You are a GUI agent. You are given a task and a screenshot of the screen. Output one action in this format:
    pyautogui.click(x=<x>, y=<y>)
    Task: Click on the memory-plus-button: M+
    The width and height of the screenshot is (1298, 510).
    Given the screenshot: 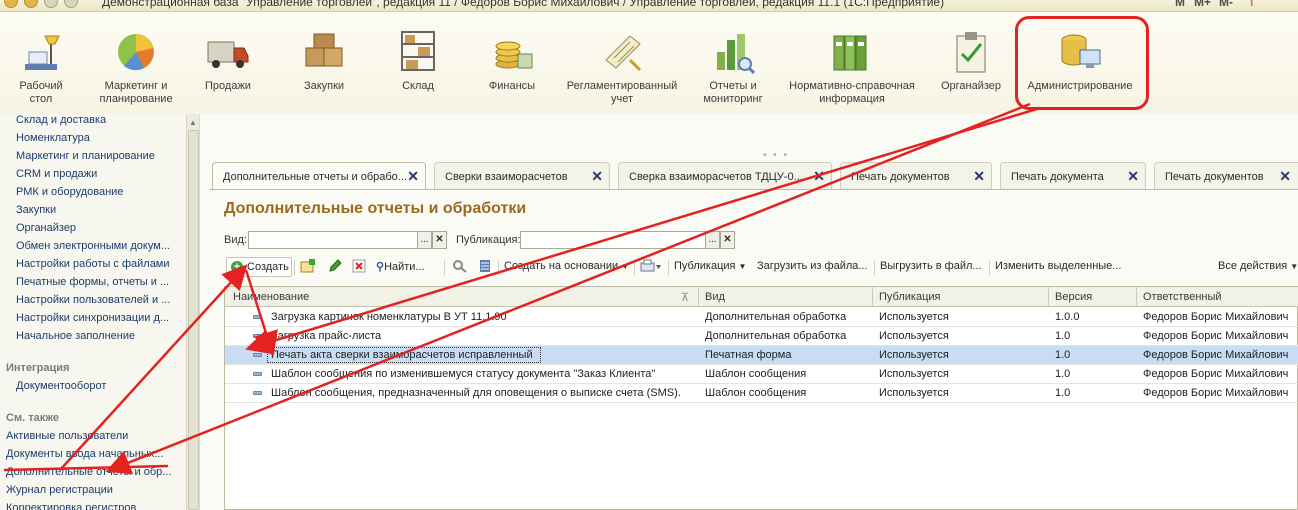 What is the action you would take?
    pyautogui.click(x=1202, y=4)
    